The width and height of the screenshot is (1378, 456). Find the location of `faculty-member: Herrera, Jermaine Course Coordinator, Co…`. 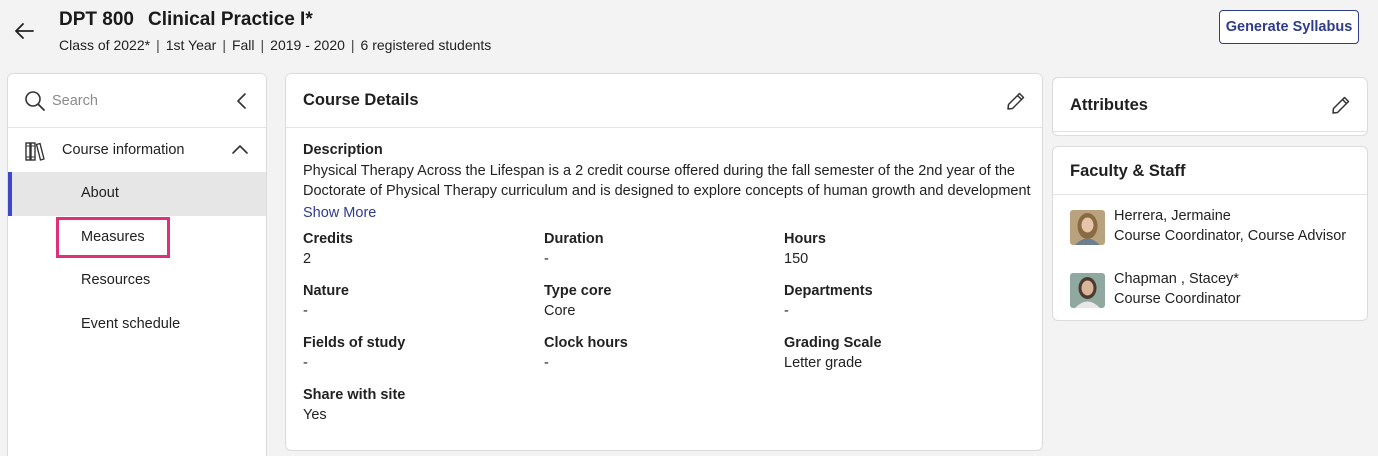

faculty-member: Herrera, Jermaine Course Coordinator, Co… is located at coordinates (1215, 228).